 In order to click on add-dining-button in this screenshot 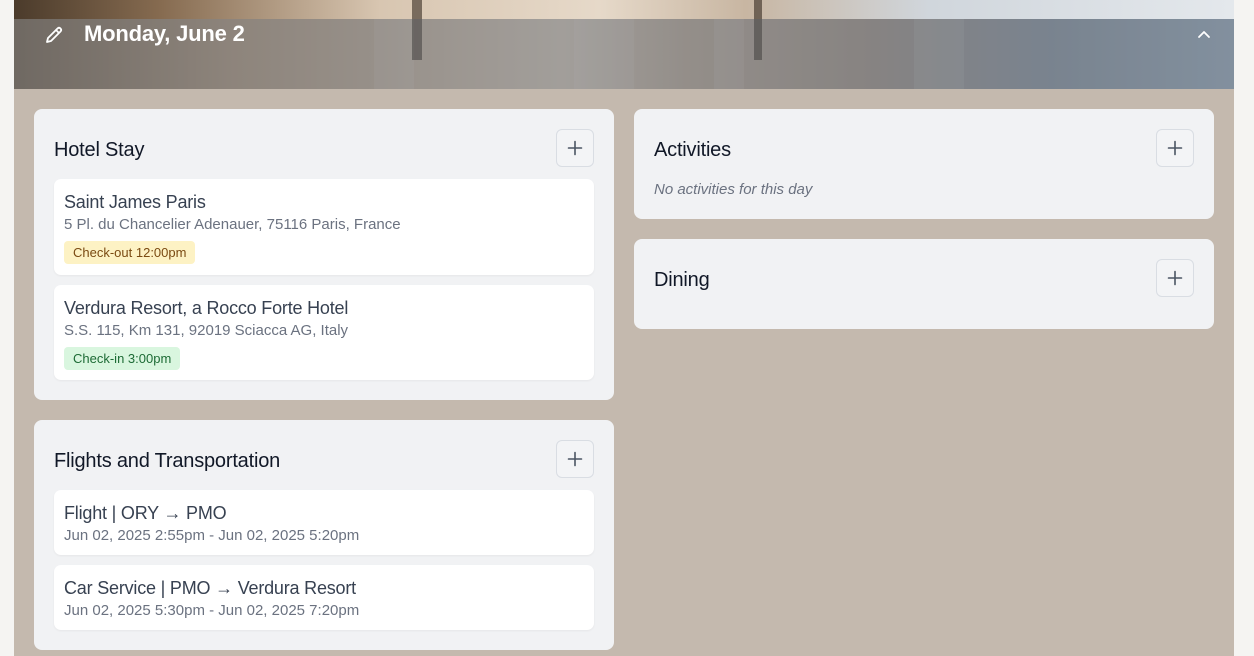, I will do `click(1175, 278)`.